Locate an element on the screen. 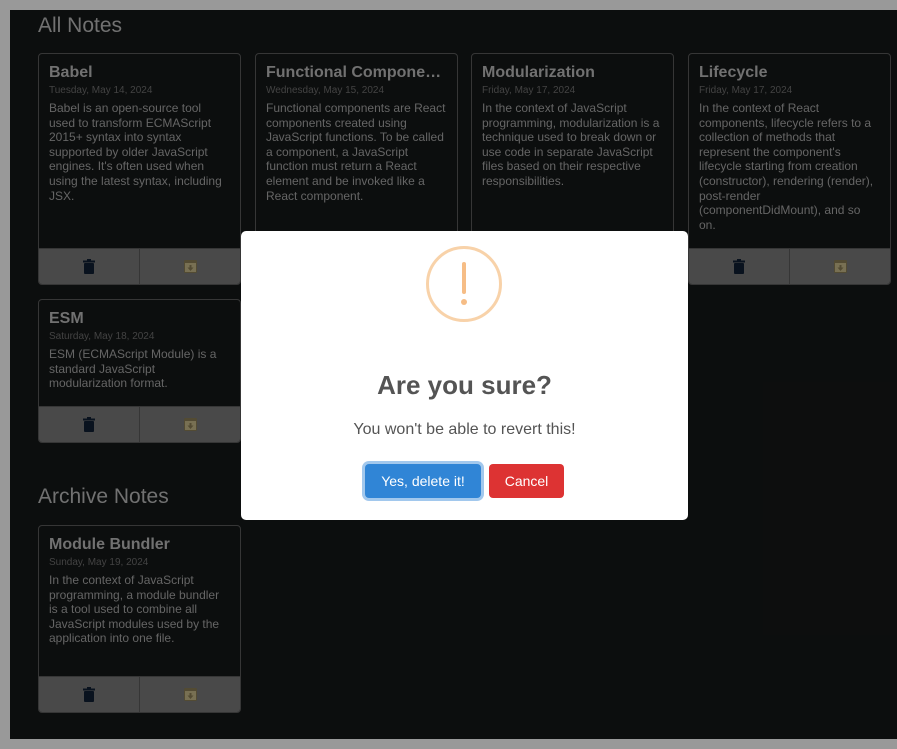 The image size is (897, 749). cancel-button: Cancel is located at coordinates (526, 481).